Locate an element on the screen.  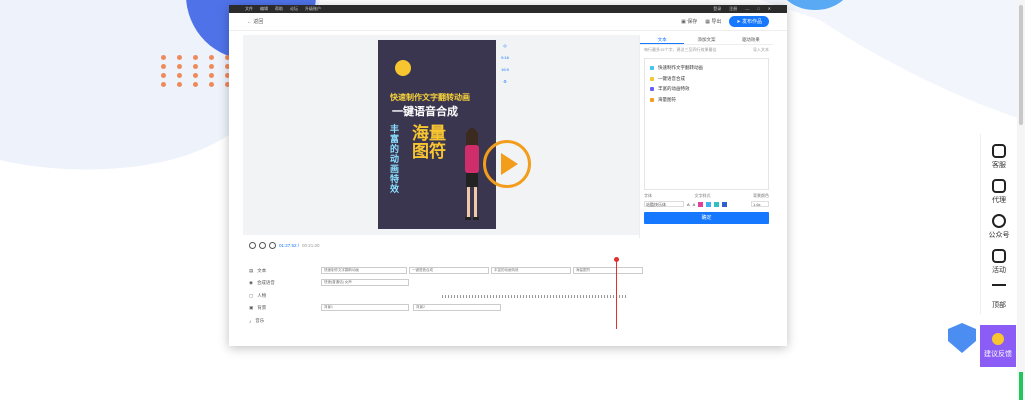
menu-file: 文件 is located at coordinates (249, 9).